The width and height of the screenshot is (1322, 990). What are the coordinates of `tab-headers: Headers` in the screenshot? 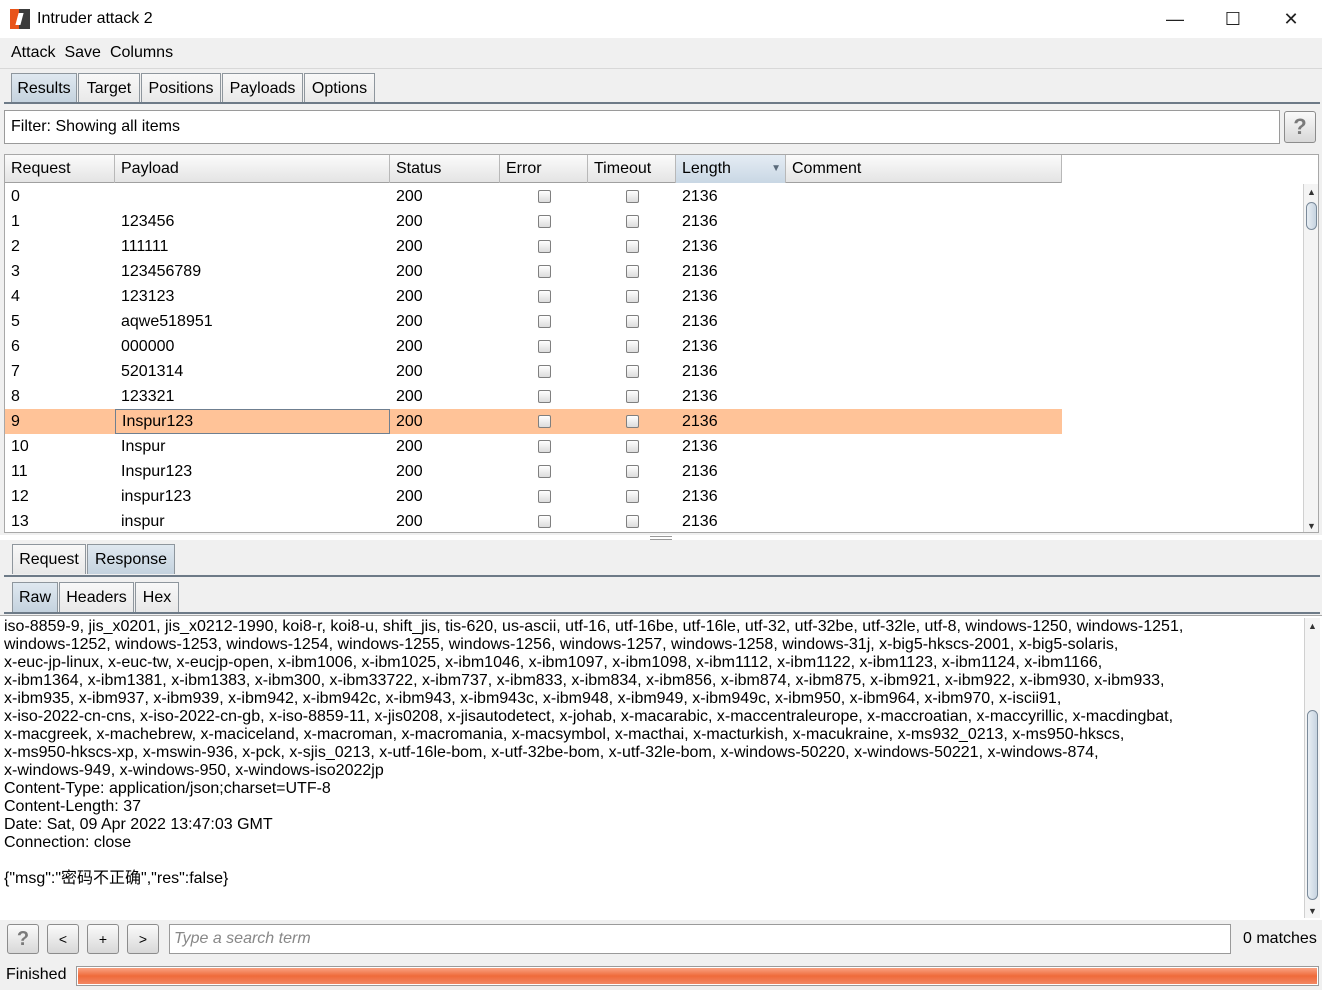 It's located at (96, 597).